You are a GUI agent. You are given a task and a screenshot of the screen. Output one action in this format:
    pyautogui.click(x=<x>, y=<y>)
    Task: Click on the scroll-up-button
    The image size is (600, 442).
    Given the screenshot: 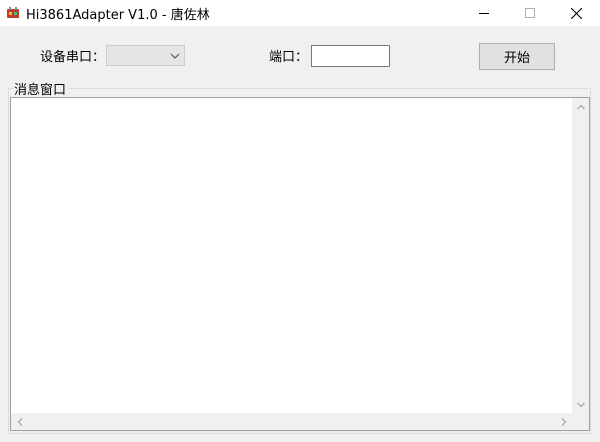 What is the action you would take?
    pyautogui.click(x=580, y=106)
    